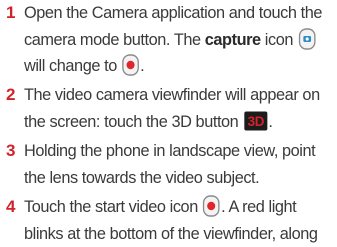 Image resolution: width=337 pixels, height=247 pixels. I want to click on step-line: the screen: touch the 3D button 3D ., so click(170, 122).